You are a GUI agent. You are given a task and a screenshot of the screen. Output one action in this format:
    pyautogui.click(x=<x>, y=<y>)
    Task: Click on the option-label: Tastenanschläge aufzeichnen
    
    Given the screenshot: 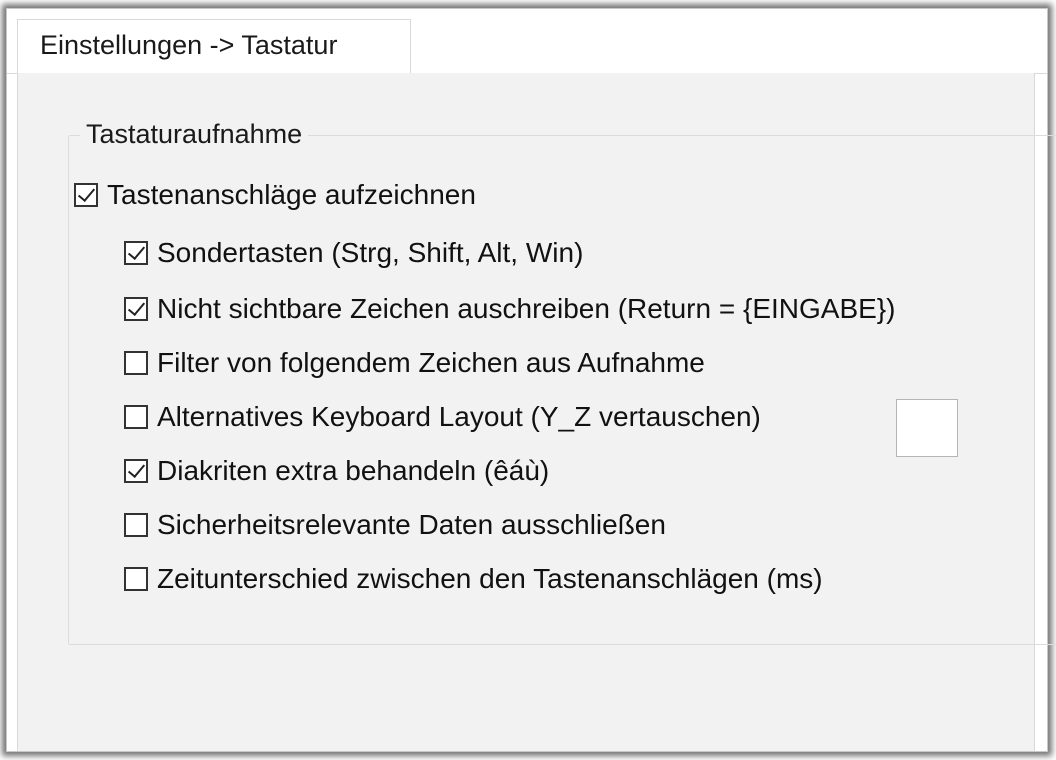 What is the action you would take?
    pyautogui.click(x=291, y=194)
    